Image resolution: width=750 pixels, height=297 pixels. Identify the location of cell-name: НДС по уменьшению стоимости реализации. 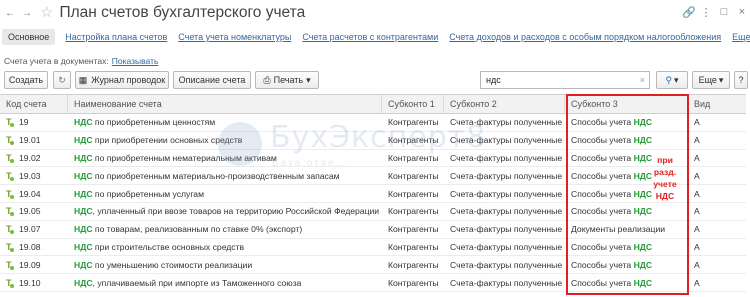
(225, 264).